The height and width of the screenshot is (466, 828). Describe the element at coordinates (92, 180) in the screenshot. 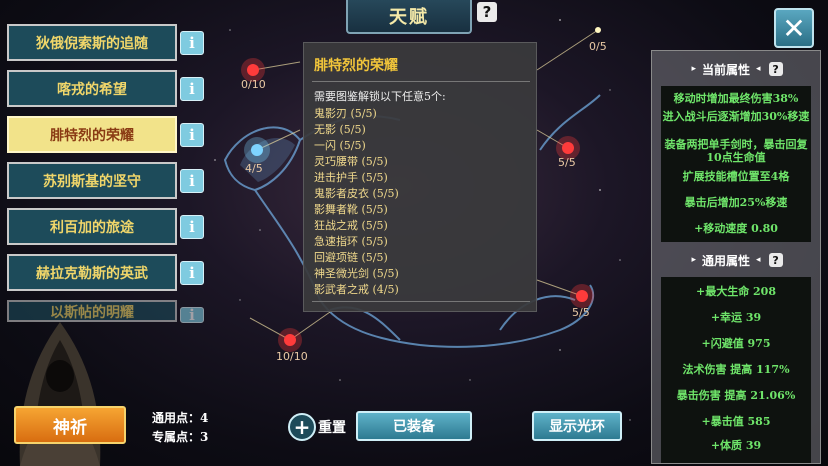

I see `talent-item-3: 苏别斯基的坚守` at that location.